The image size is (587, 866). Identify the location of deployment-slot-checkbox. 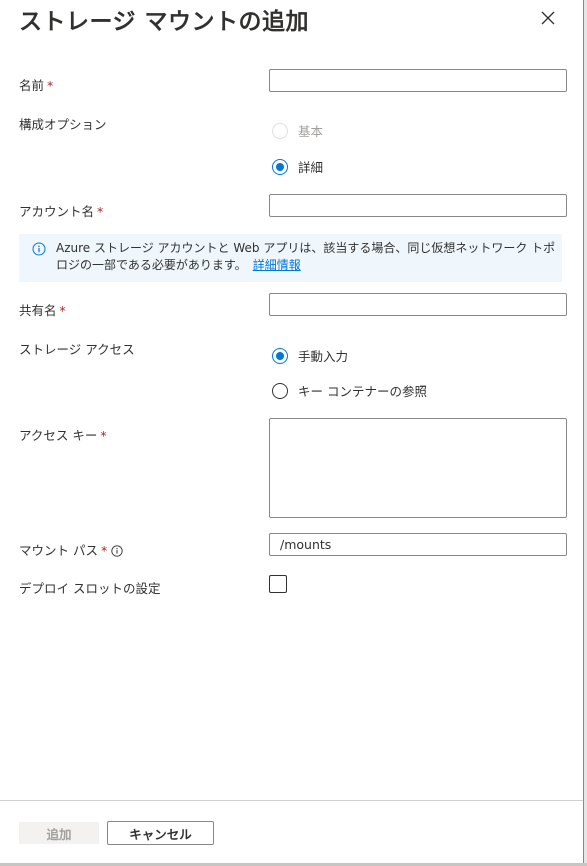
(278, 584).